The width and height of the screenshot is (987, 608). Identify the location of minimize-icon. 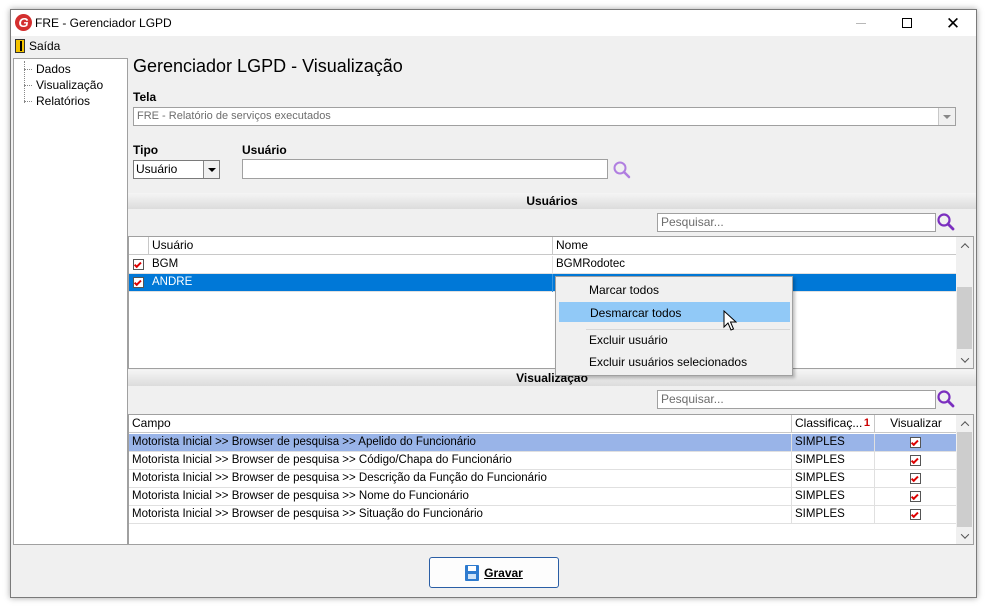
(861, 23).